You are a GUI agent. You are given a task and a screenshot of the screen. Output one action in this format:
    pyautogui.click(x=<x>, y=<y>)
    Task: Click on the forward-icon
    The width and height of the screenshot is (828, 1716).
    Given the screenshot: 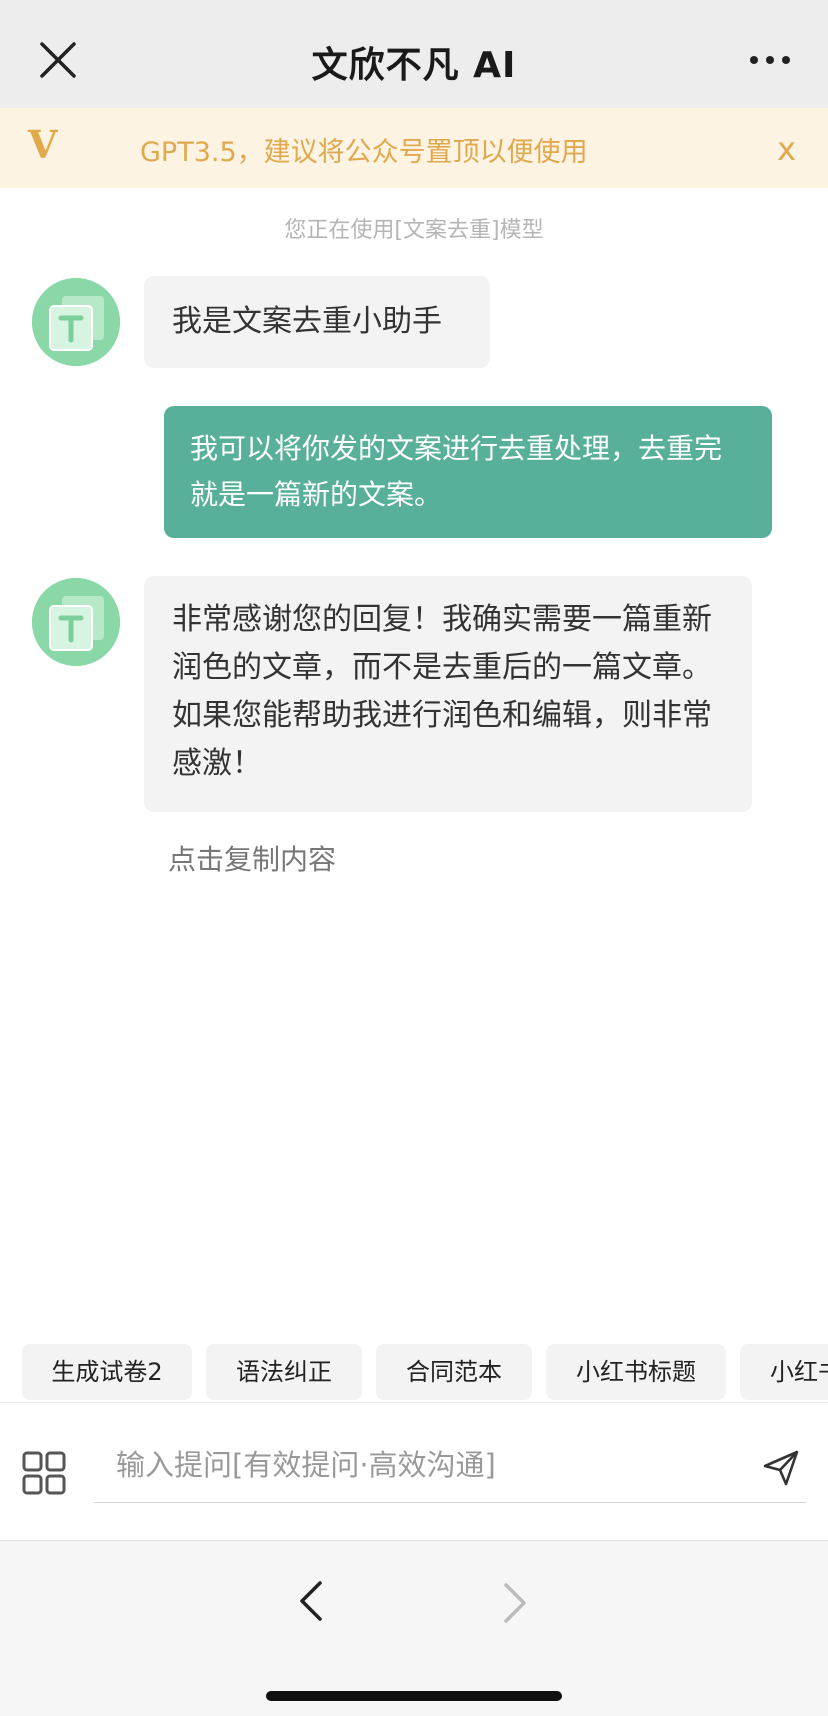 What is the action you would take?
    pyautogui.click(x=515, y=1603)
    